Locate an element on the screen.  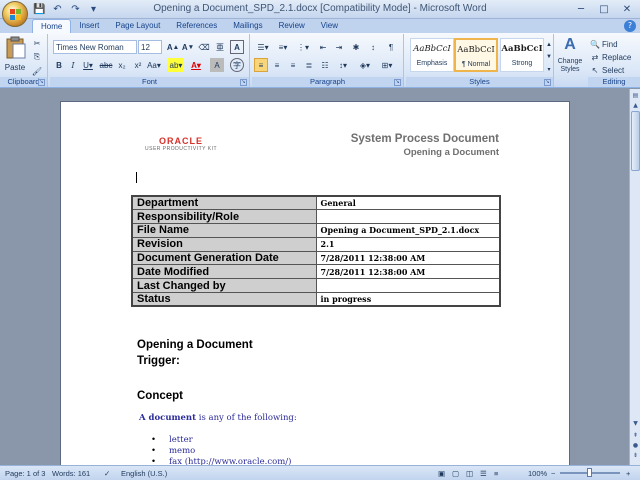
replace-icon: ⇄ is located at coordinates (595, 57).